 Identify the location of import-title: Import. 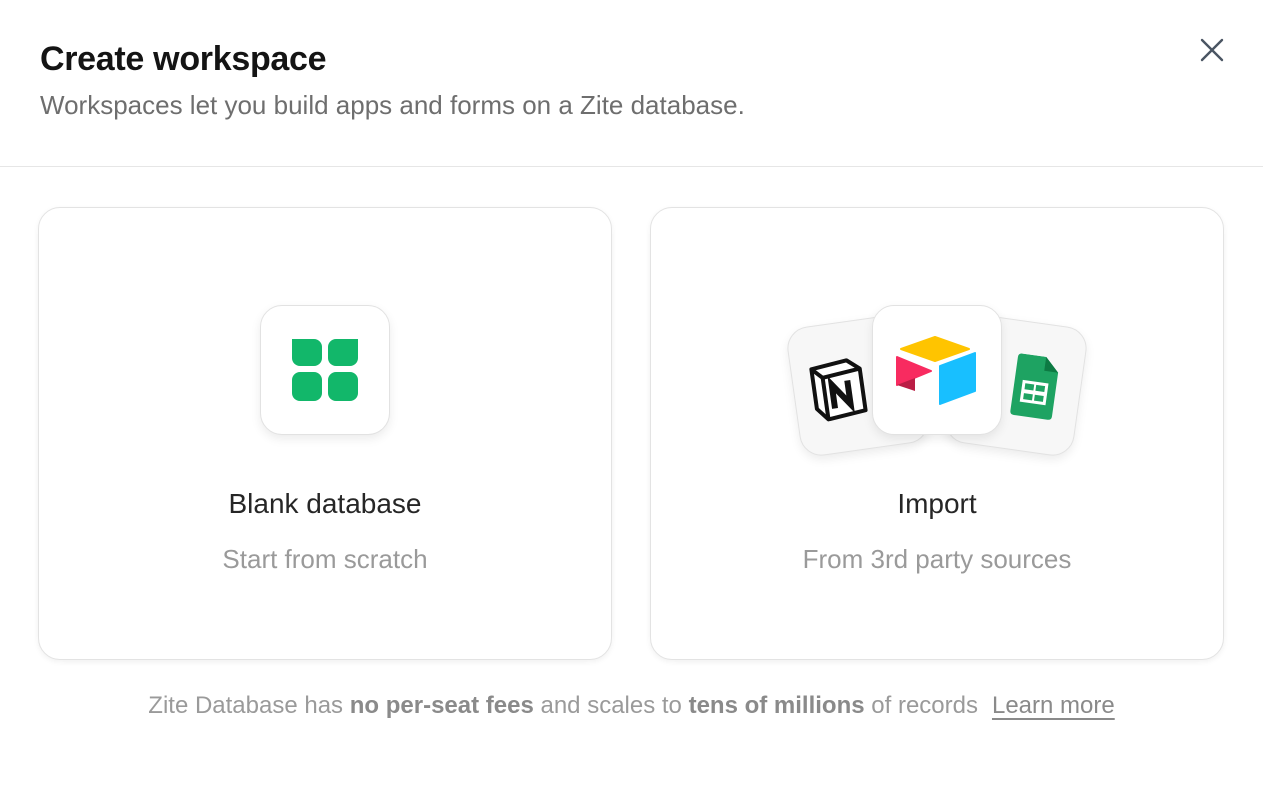
(937, 503).